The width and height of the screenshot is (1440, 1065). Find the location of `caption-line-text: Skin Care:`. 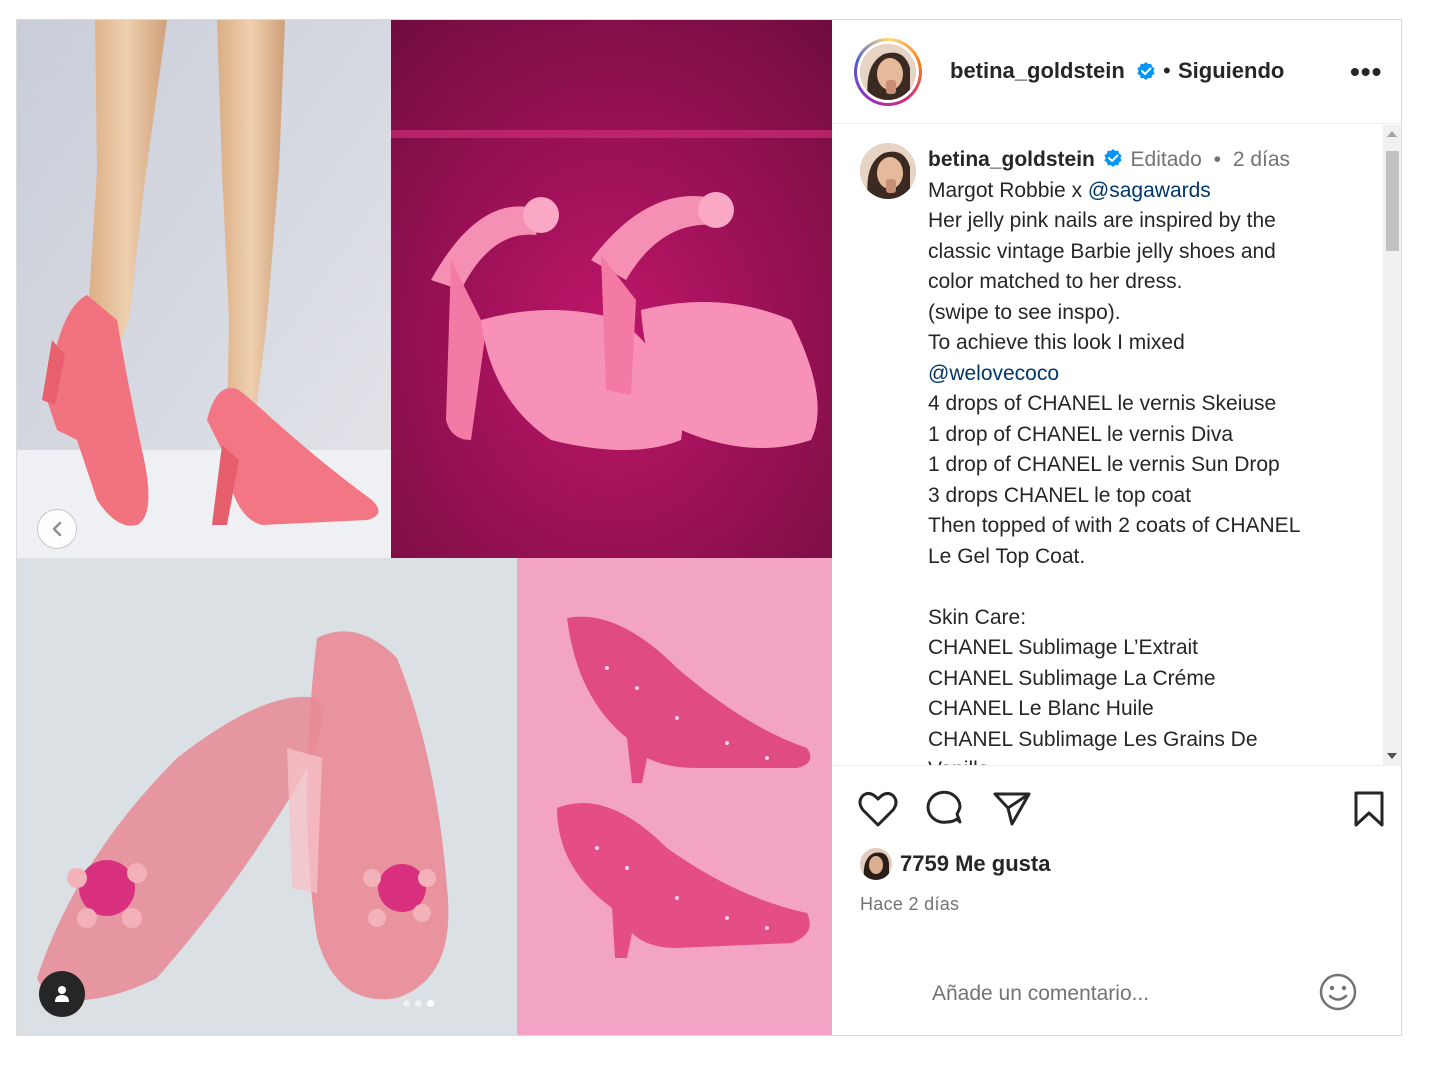

caption-line-text: Skin Care: is located at coordinates (977, 617).